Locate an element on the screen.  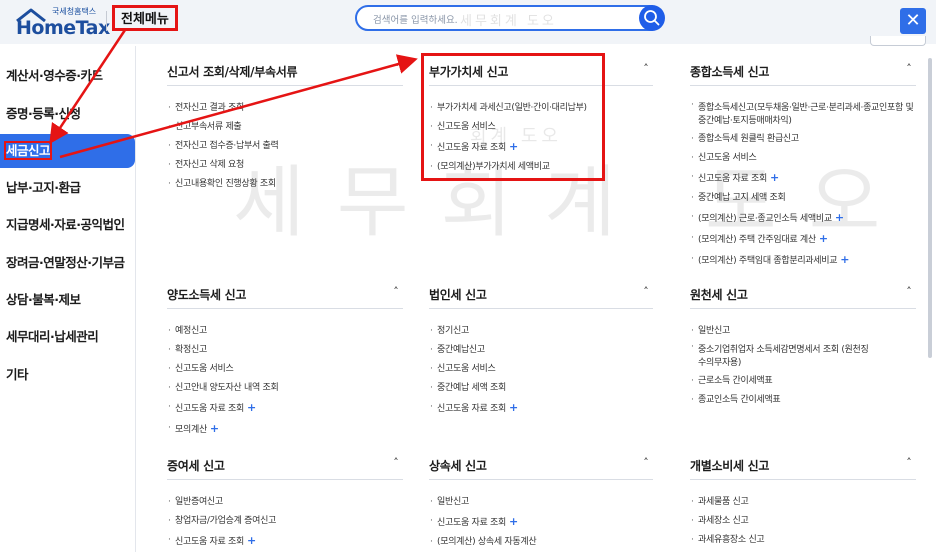
list-item: 확정신고 is located at coordinates (285, 350).